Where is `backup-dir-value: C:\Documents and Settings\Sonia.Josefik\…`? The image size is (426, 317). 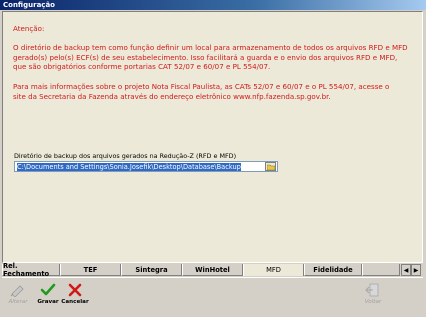 backup-dir-value: C:\Documents and Settings\Sonia.Josefik\… is located at coordinates (140, 166).